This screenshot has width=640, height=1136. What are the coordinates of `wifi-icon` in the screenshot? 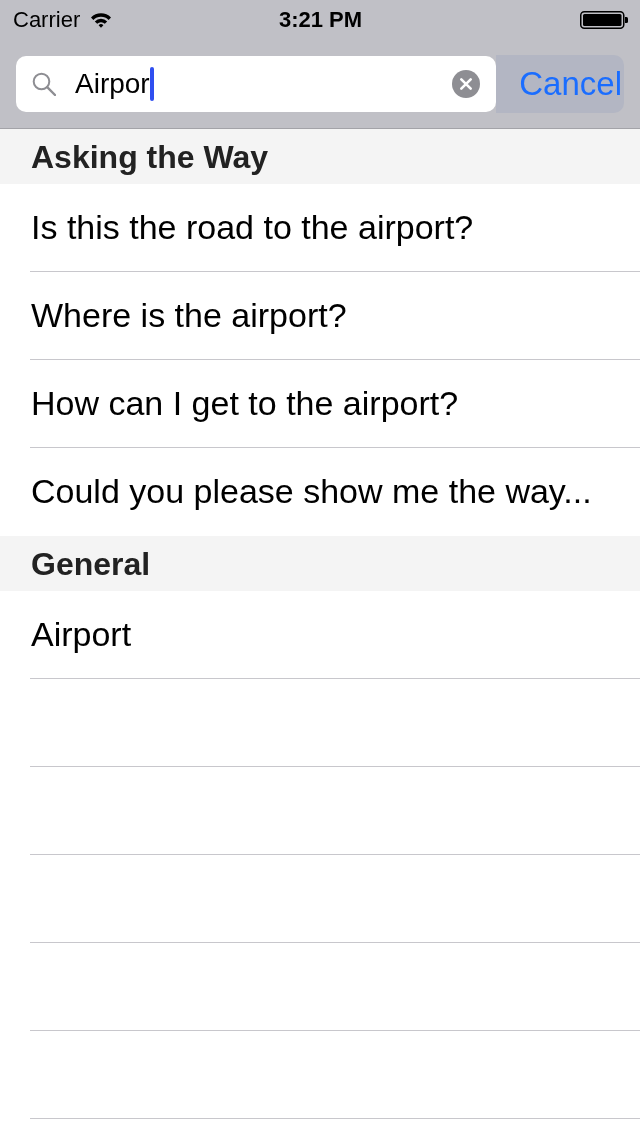 It's located at (101, 20).